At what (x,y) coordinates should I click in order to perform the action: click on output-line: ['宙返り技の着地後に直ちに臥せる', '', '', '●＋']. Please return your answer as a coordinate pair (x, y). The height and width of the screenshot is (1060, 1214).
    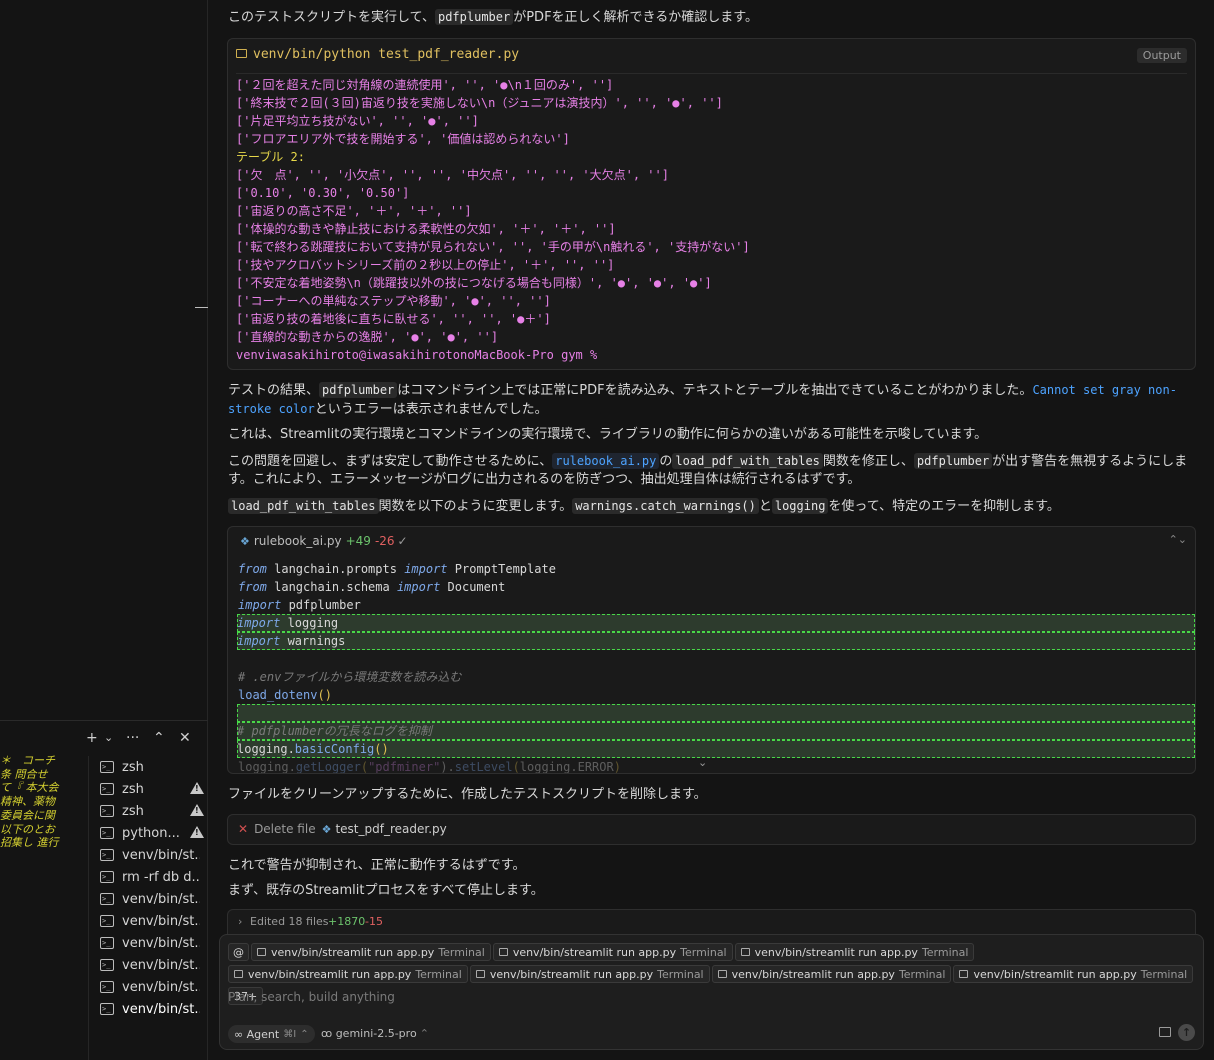
    Looking at the image, I should click on (393, 319).